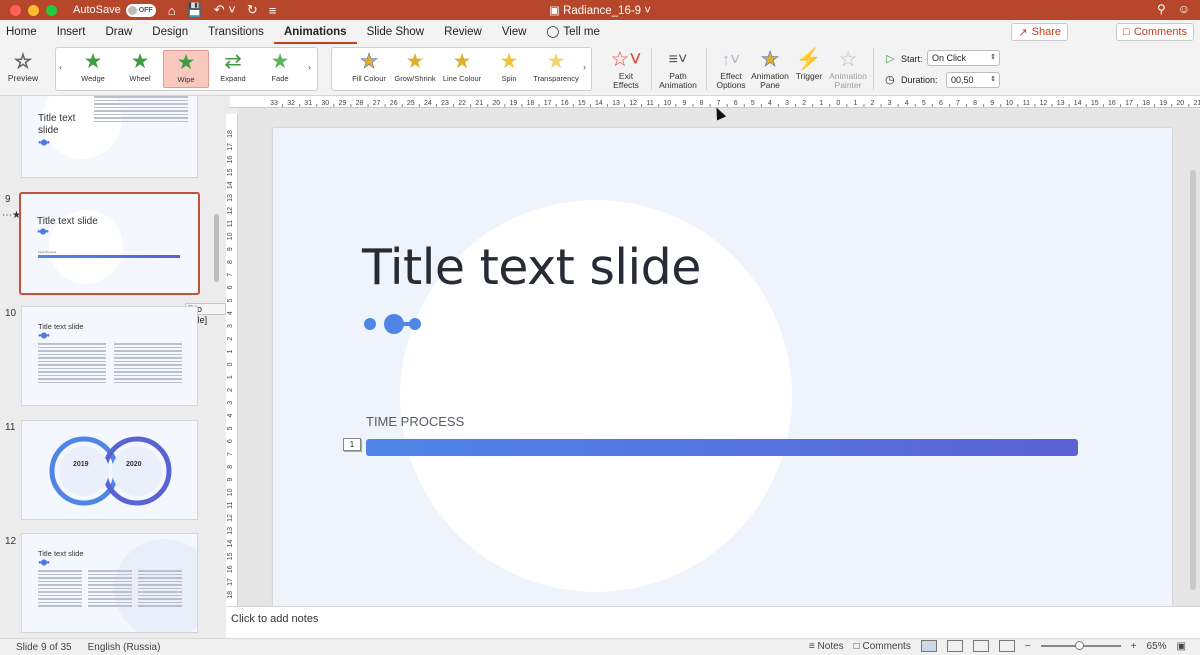 The image size is (1200, 655). I want to click on minimize-window-button, so click(33, 10).